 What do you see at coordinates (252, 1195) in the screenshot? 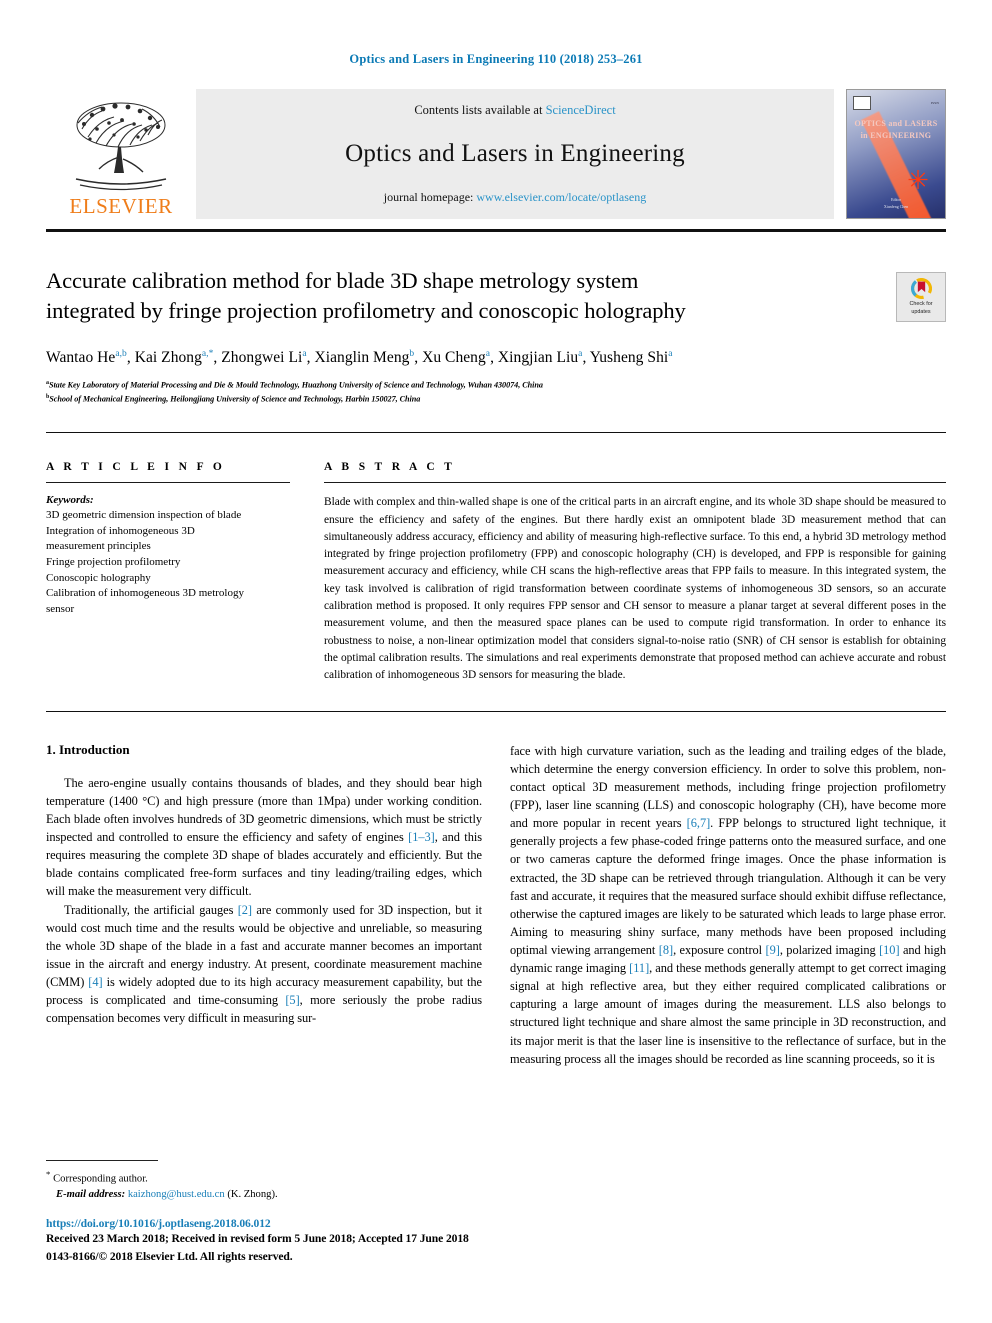
I see `email-suffix: (K. Zhong).` at bounding box center [252, 1195].